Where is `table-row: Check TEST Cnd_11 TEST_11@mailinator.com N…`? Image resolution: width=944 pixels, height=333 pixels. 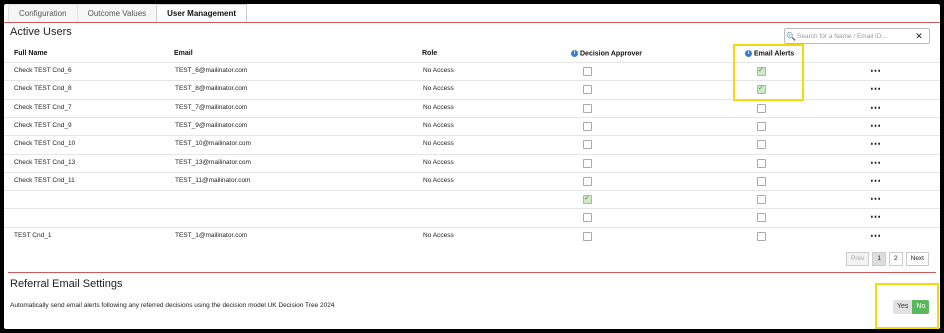
table-row: Check TEST Cnd_11 TEST_11@mailinator.com N… is located at coordinates (472, 181).